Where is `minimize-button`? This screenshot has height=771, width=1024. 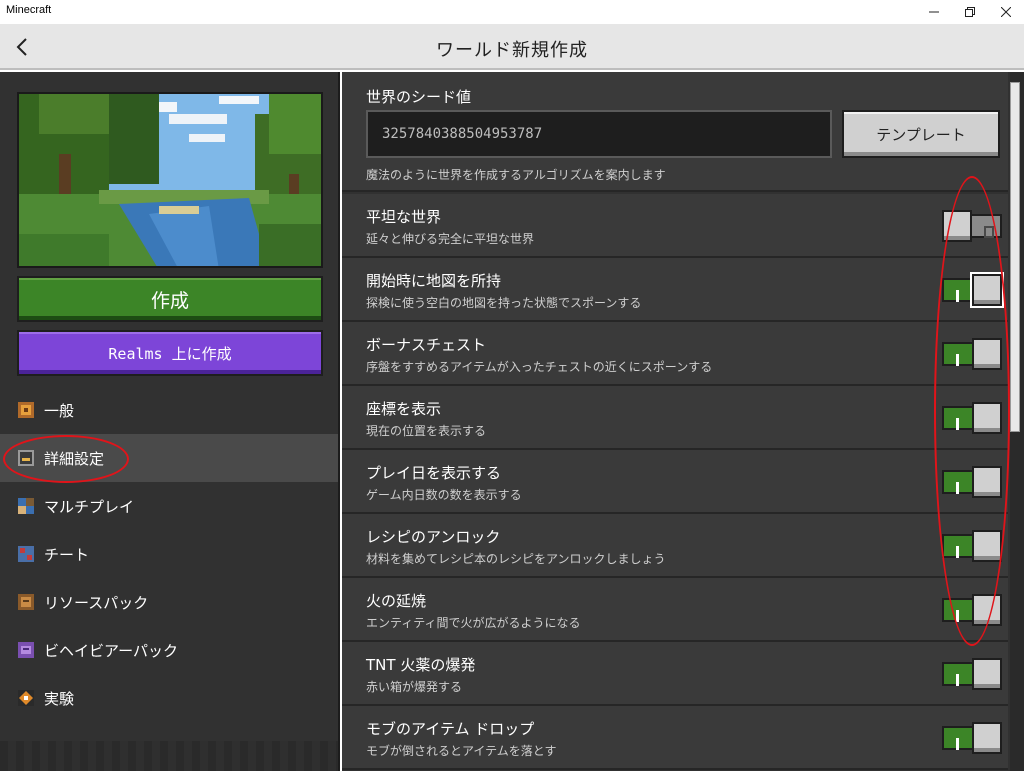
minimize-button is located at coordinates (934, 12).